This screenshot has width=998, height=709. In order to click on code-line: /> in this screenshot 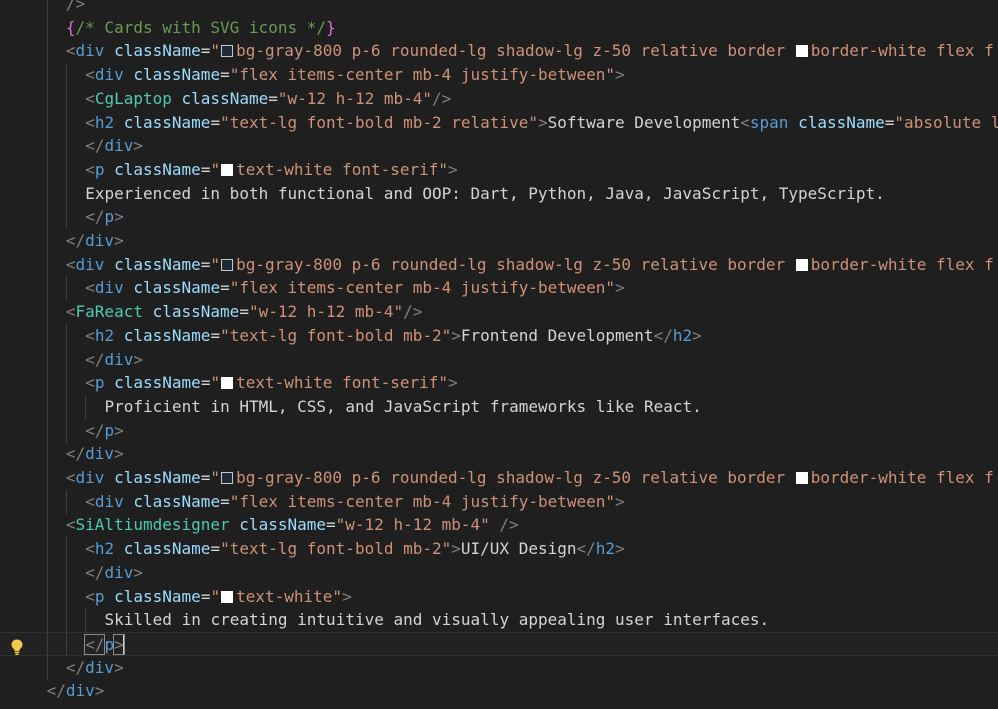, I will do `click(499, 8)`.